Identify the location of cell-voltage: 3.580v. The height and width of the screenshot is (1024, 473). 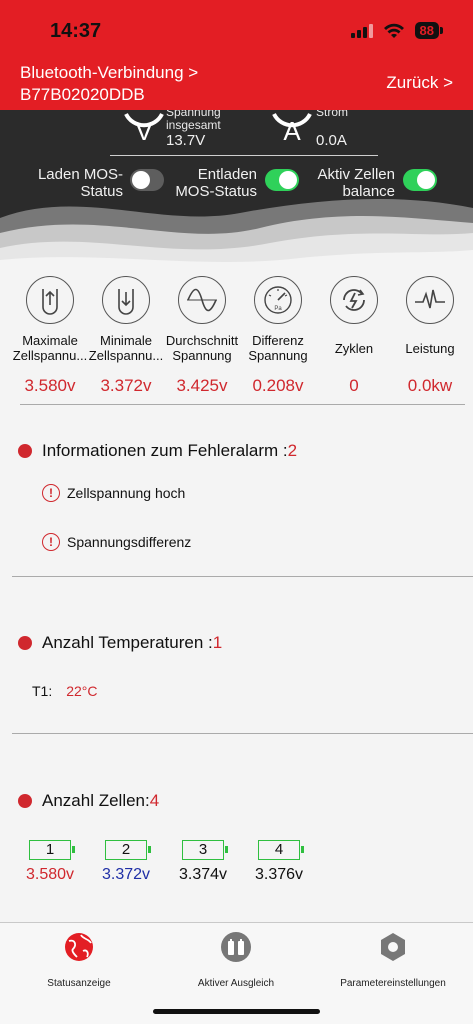
(50, 874).